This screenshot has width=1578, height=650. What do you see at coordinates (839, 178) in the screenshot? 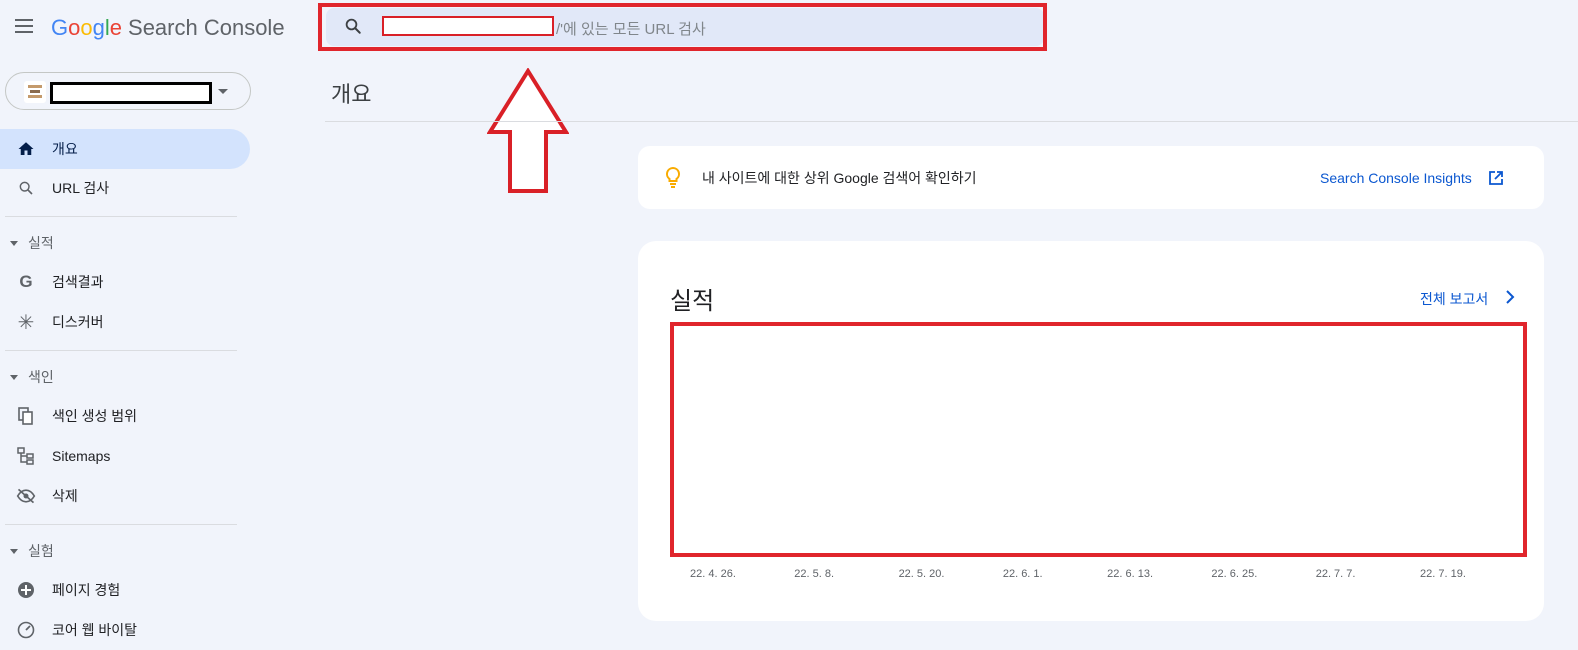
I see `insights-text: 내 사이트에 대한 상위 Google 검색어 확인하기` at bounding box center [839, 178].